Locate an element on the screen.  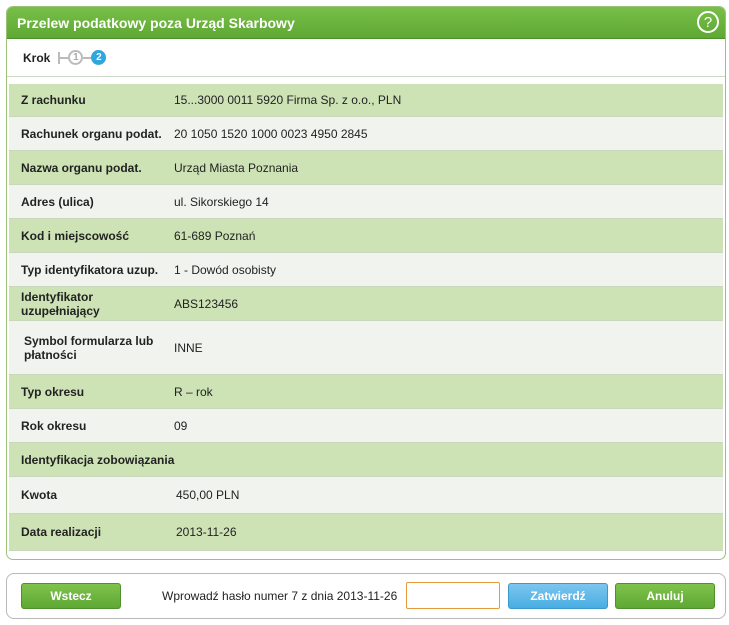
row-value: 09 is located at coordinates (181, 425).